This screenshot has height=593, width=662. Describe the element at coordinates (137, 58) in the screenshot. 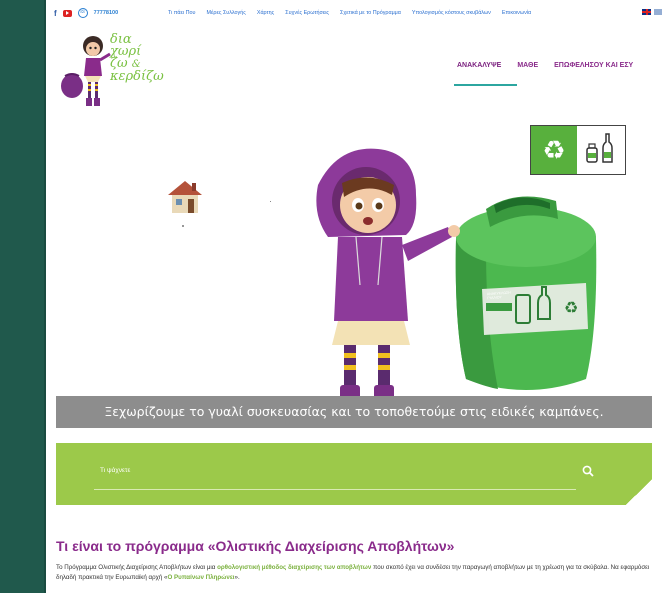

I see `logo-wordmark: δια χωρί ζω & κερδίζω` at that location.